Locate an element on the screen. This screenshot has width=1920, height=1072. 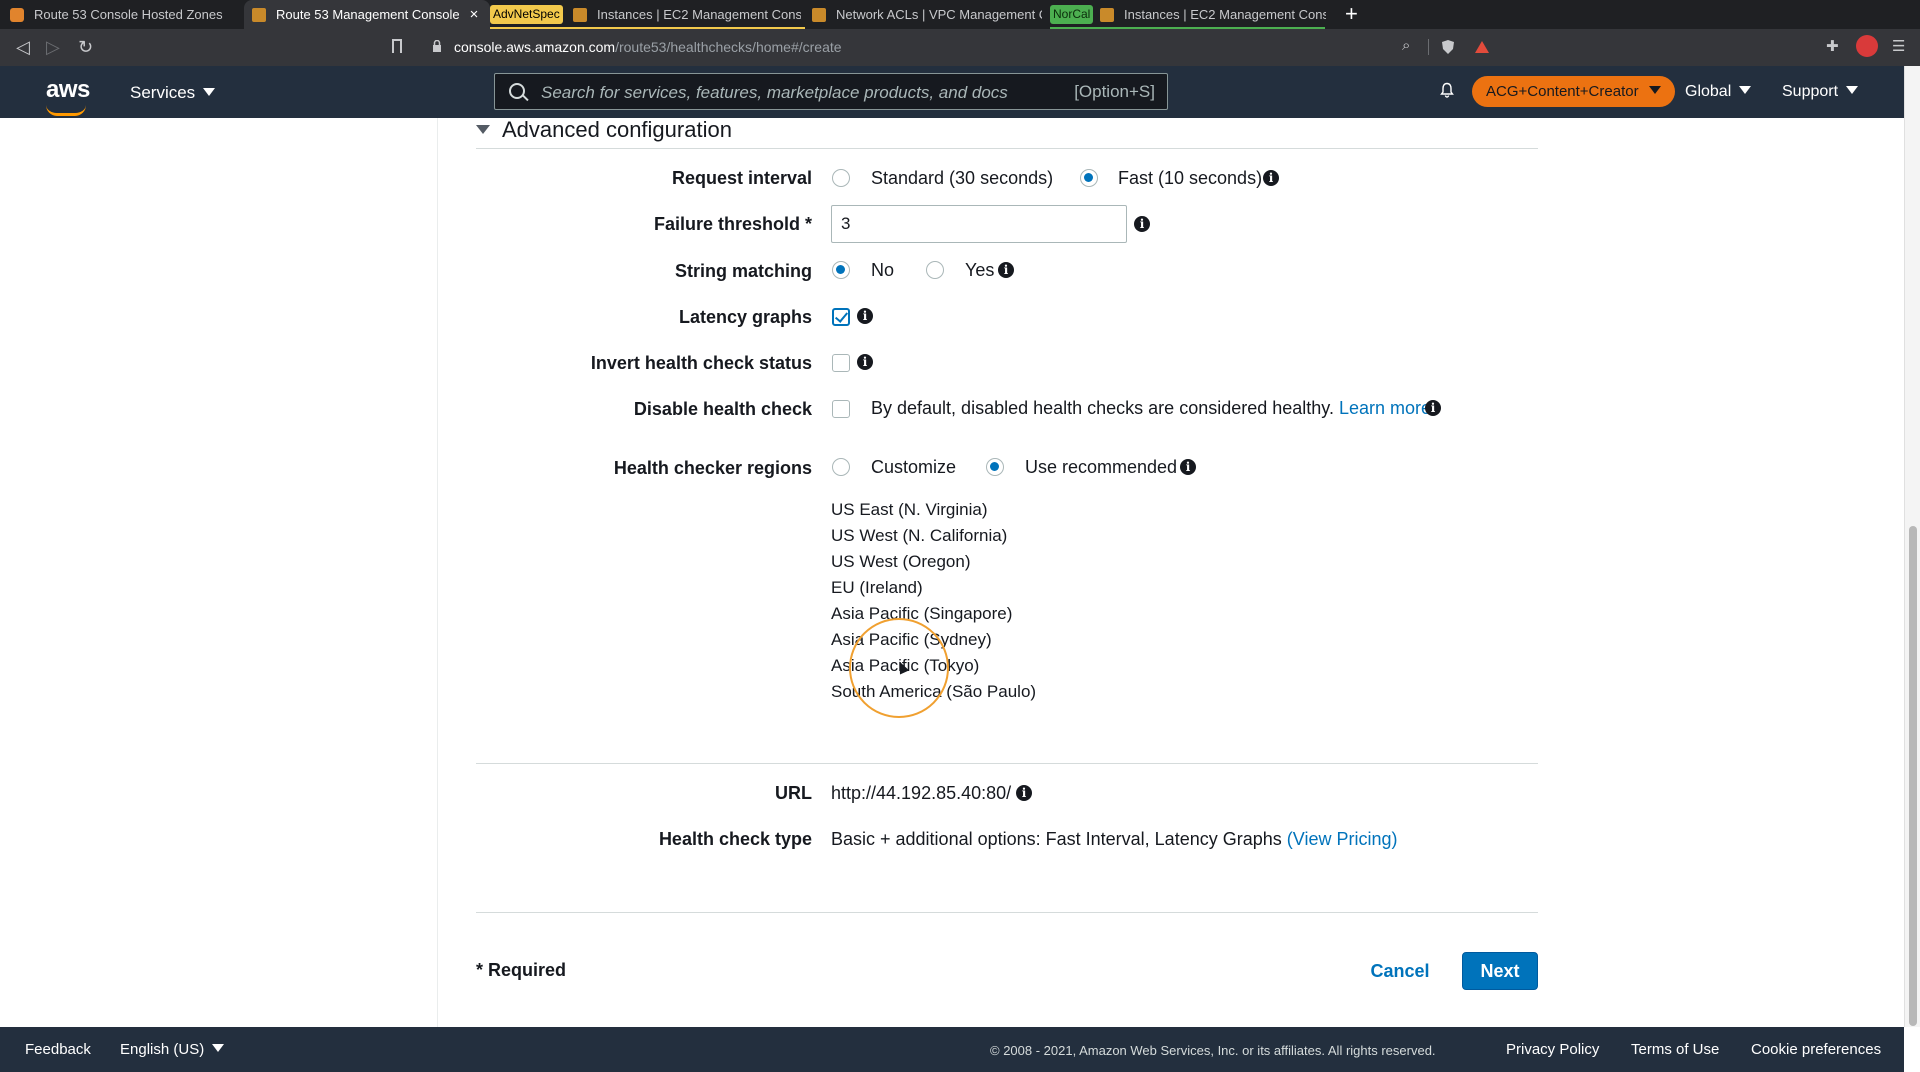
region-item: EU (Ireland) is located at coordinates (877, 587).